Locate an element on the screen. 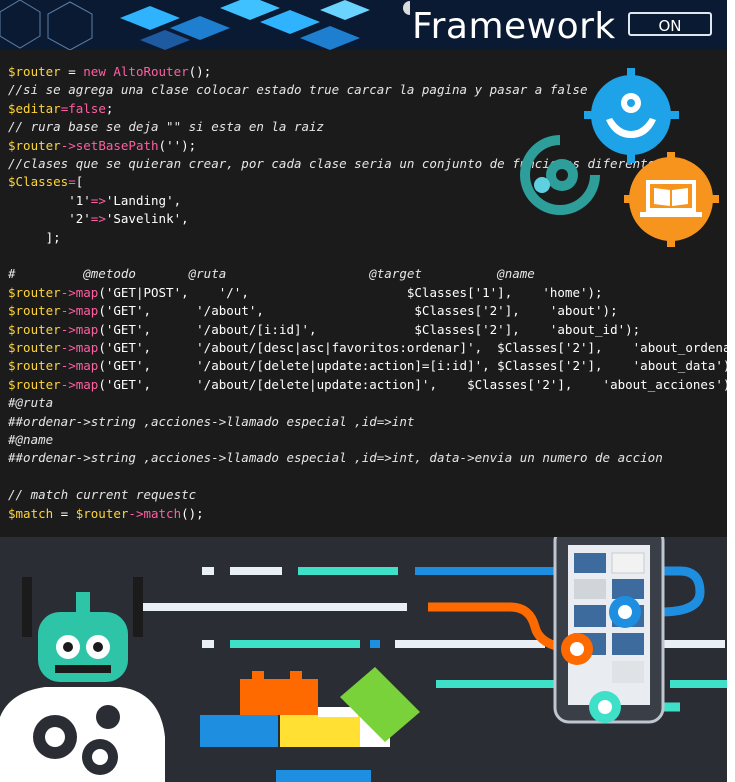 The width and height of the screenshot is (735, 782). brand-title: Framework is located at coordinates (514, 26).